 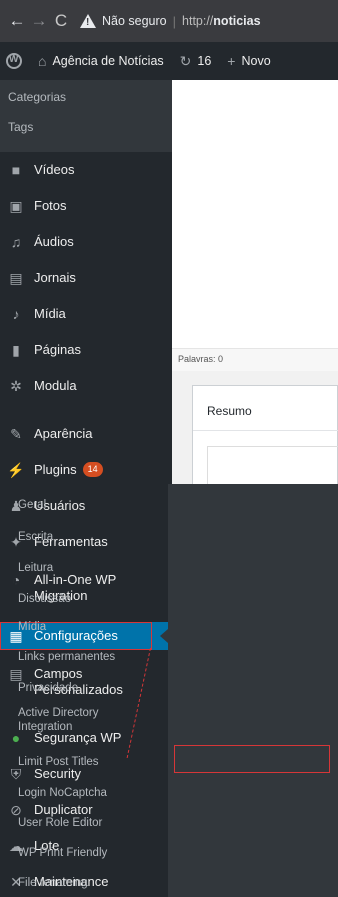 I want to click on menu-item-jornais: ▤ Jornais, so click(x=86, y=278).